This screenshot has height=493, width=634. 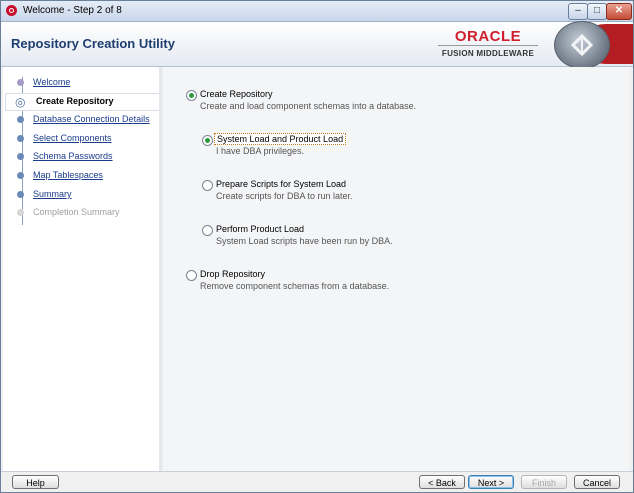 I want to click on nav-item-select-components: Select Components, so click(x=86, y=139).